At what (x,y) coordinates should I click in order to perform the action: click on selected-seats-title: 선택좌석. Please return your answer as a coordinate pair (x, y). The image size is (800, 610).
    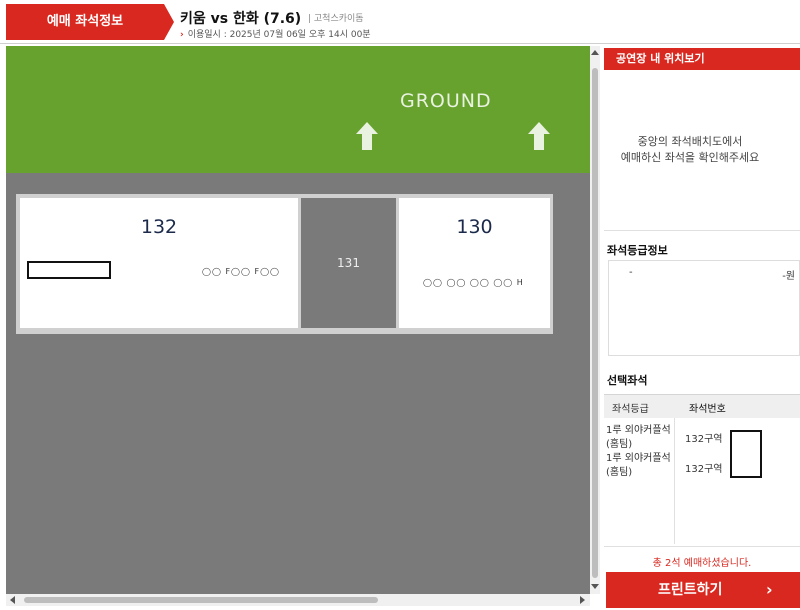
    Looking at the image, I should click on (627, 380).